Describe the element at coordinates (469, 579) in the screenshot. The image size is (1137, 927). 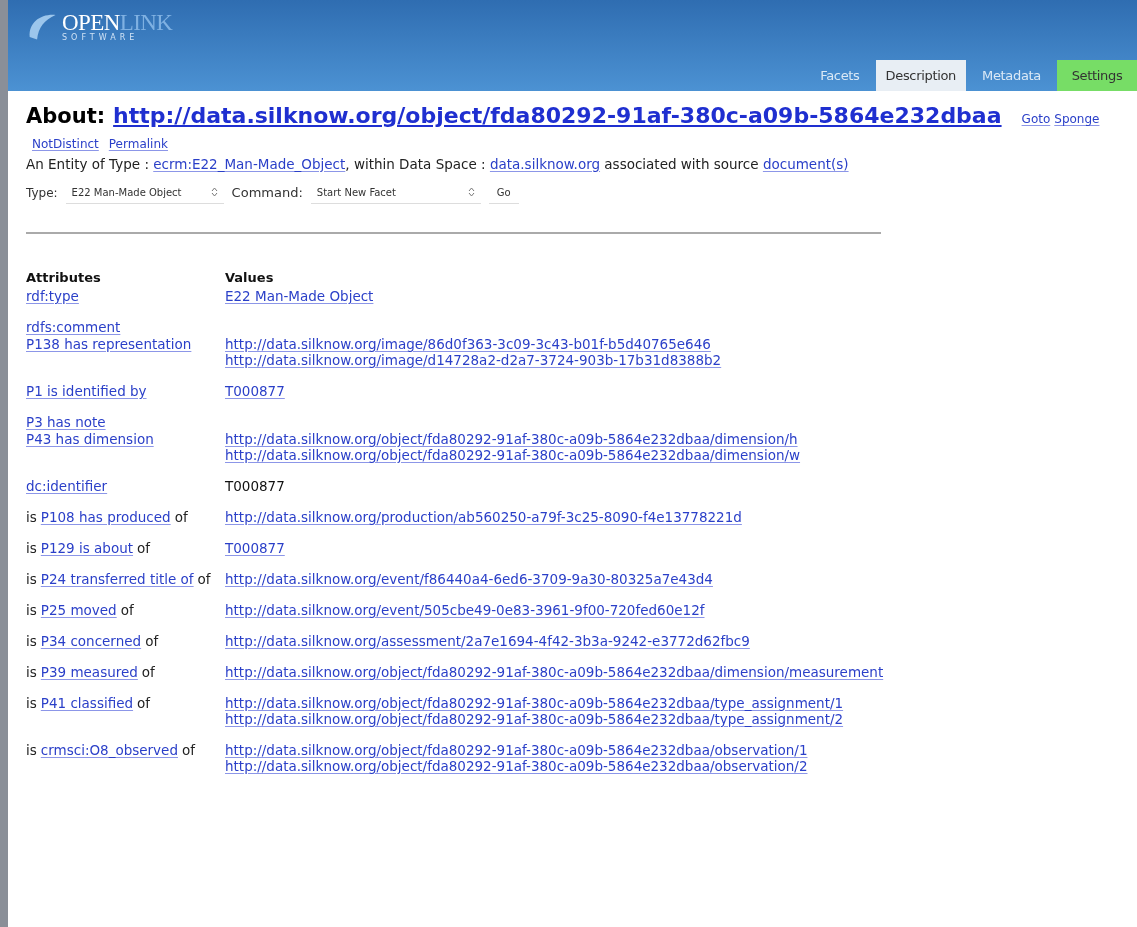
I see `value-link: http://data.silknow.org/event/f86440a4-6ed6-3709-9a30-80325a7e43d4` at that location.